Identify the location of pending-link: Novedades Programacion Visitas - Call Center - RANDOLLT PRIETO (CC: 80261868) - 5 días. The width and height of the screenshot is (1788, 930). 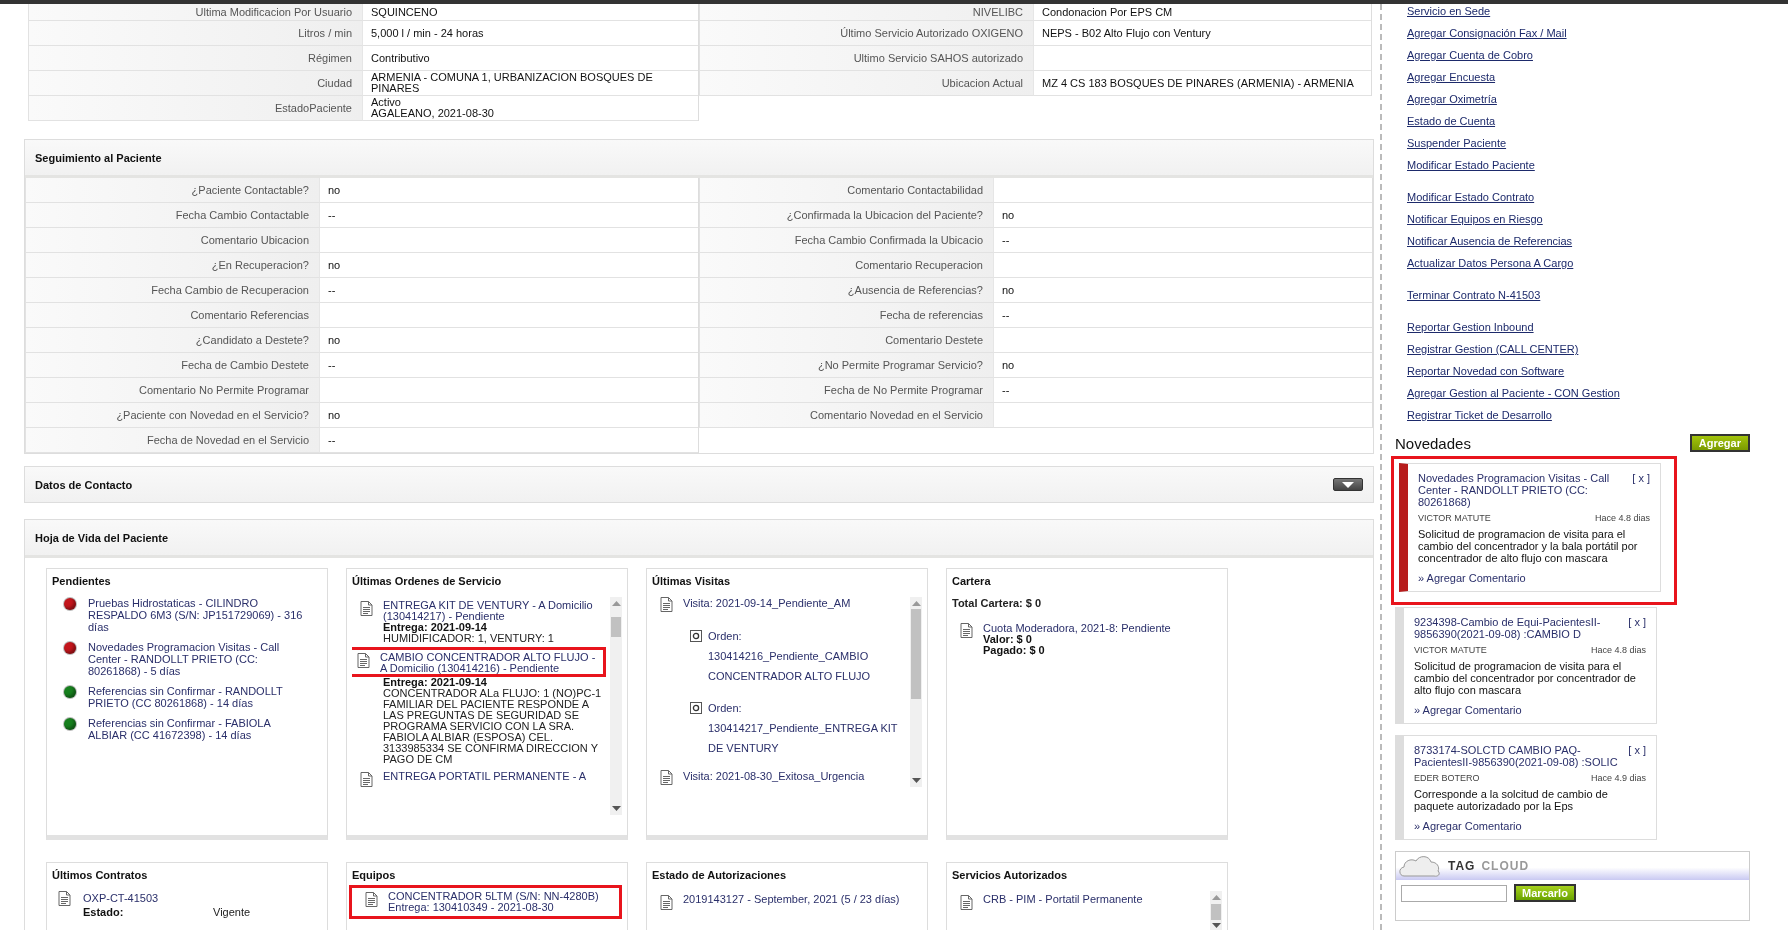
(197, 659).